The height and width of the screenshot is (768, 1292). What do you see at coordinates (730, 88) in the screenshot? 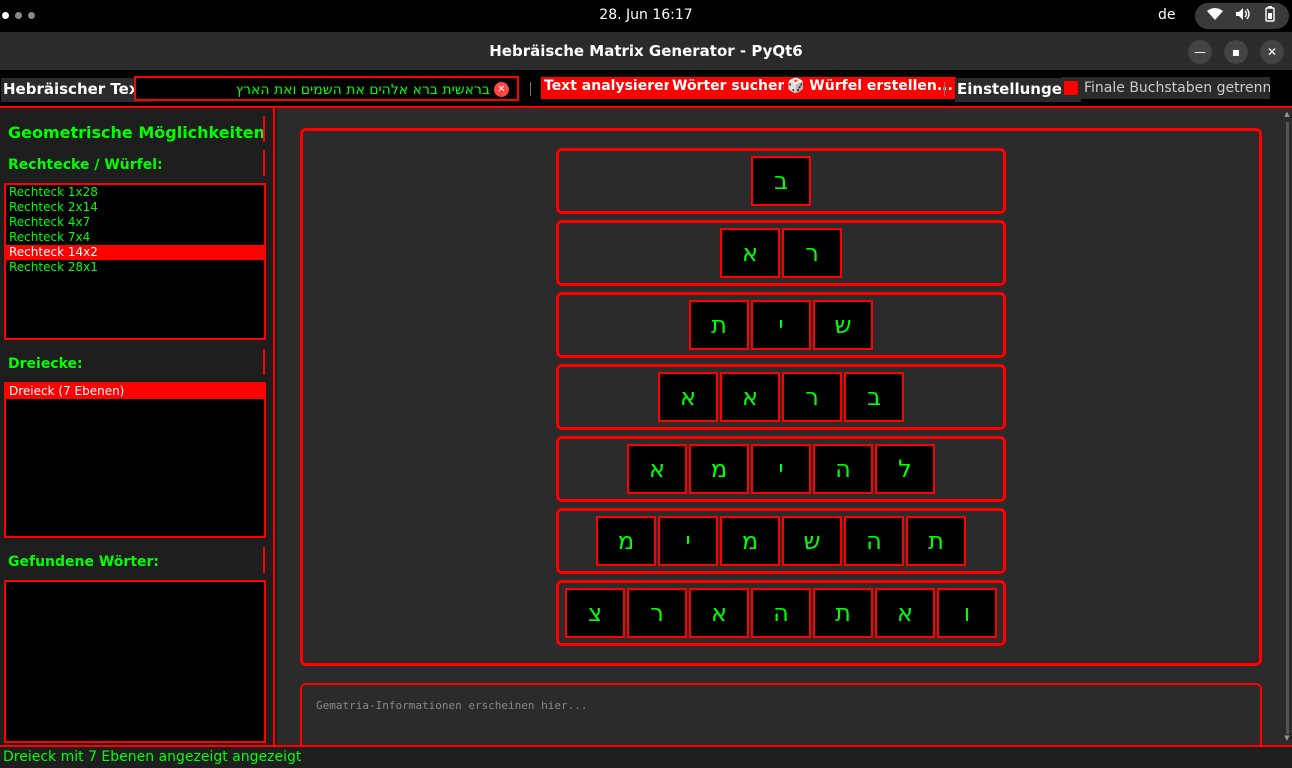
I see `search-words-button: Wörter suchen` at bounding box center [730, 88].